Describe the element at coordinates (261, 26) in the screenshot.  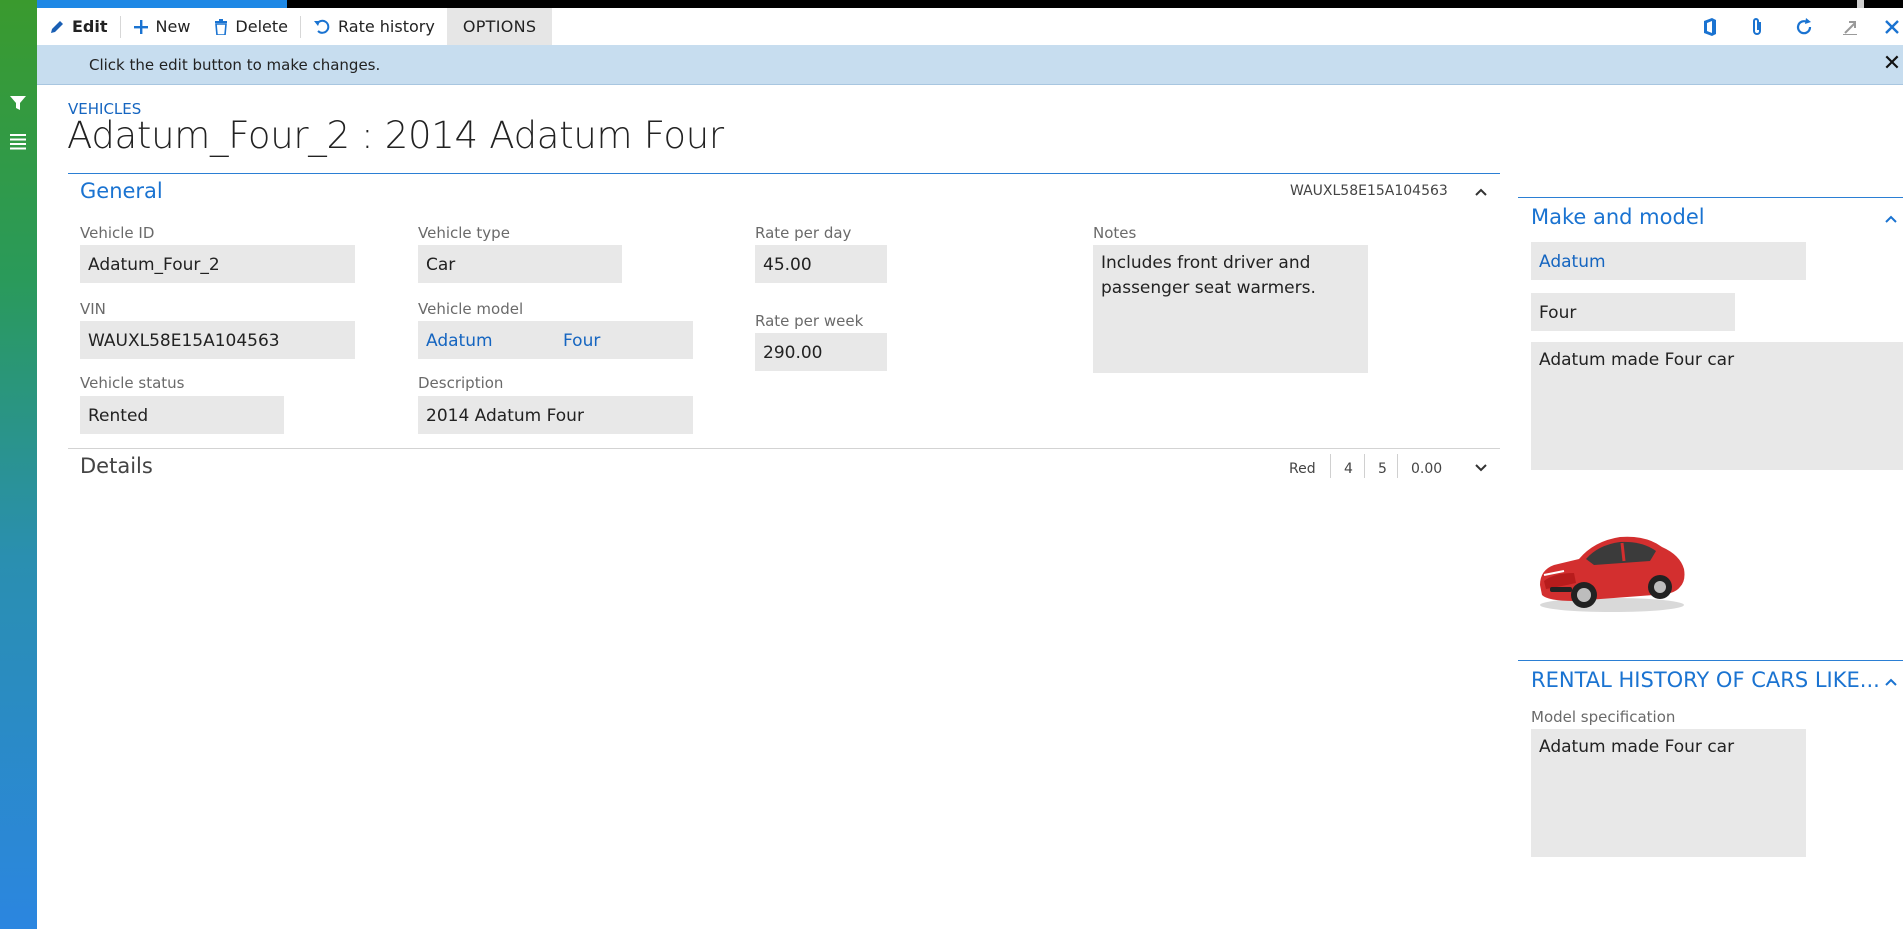
I see `delete-label: Delete` at that location.